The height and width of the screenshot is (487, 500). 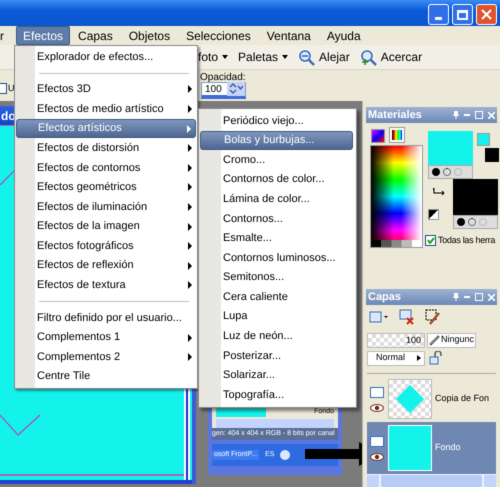 I want to click on menu-item: Efectos 3D, so click(x=106, y=90).